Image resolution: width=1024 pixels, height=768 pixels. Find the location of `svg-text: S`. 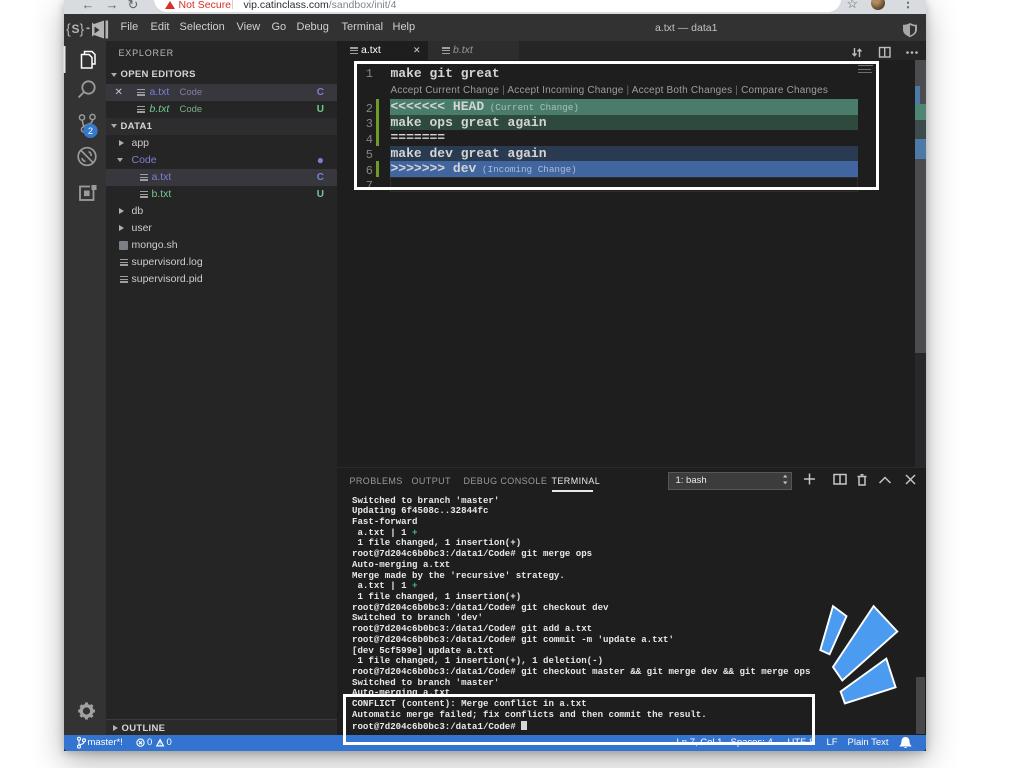

svg-text: S is located at coordinates (76, 29).